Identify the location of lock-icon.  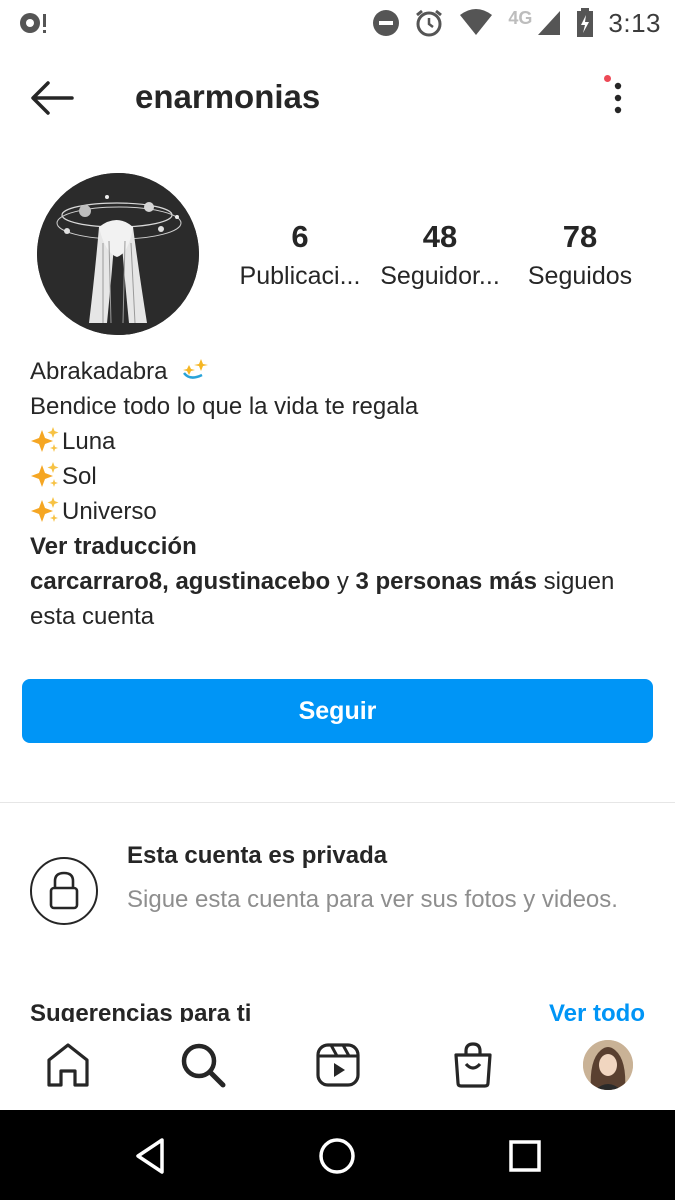
(64, 890).